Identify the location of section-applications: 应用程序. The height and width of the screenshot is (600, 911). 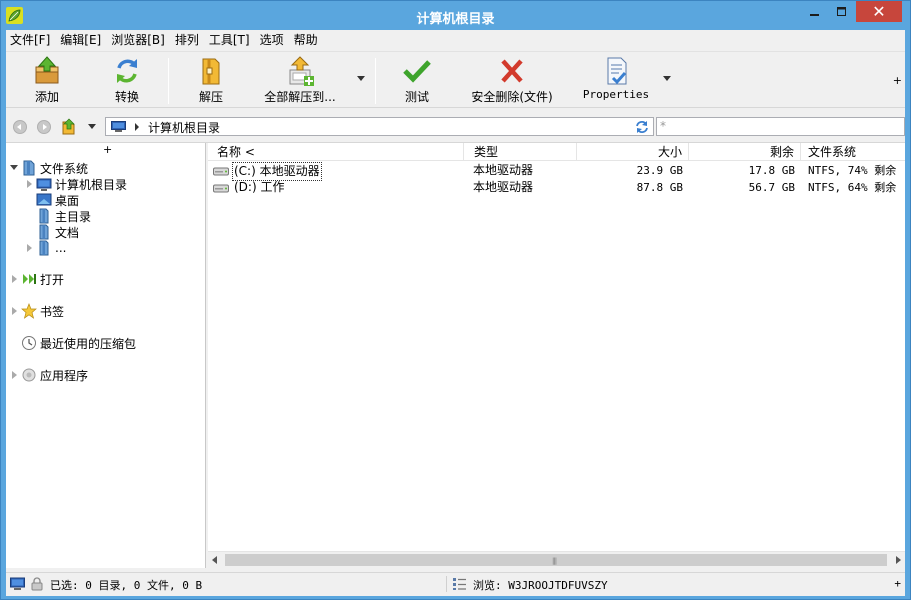
(48, 375).